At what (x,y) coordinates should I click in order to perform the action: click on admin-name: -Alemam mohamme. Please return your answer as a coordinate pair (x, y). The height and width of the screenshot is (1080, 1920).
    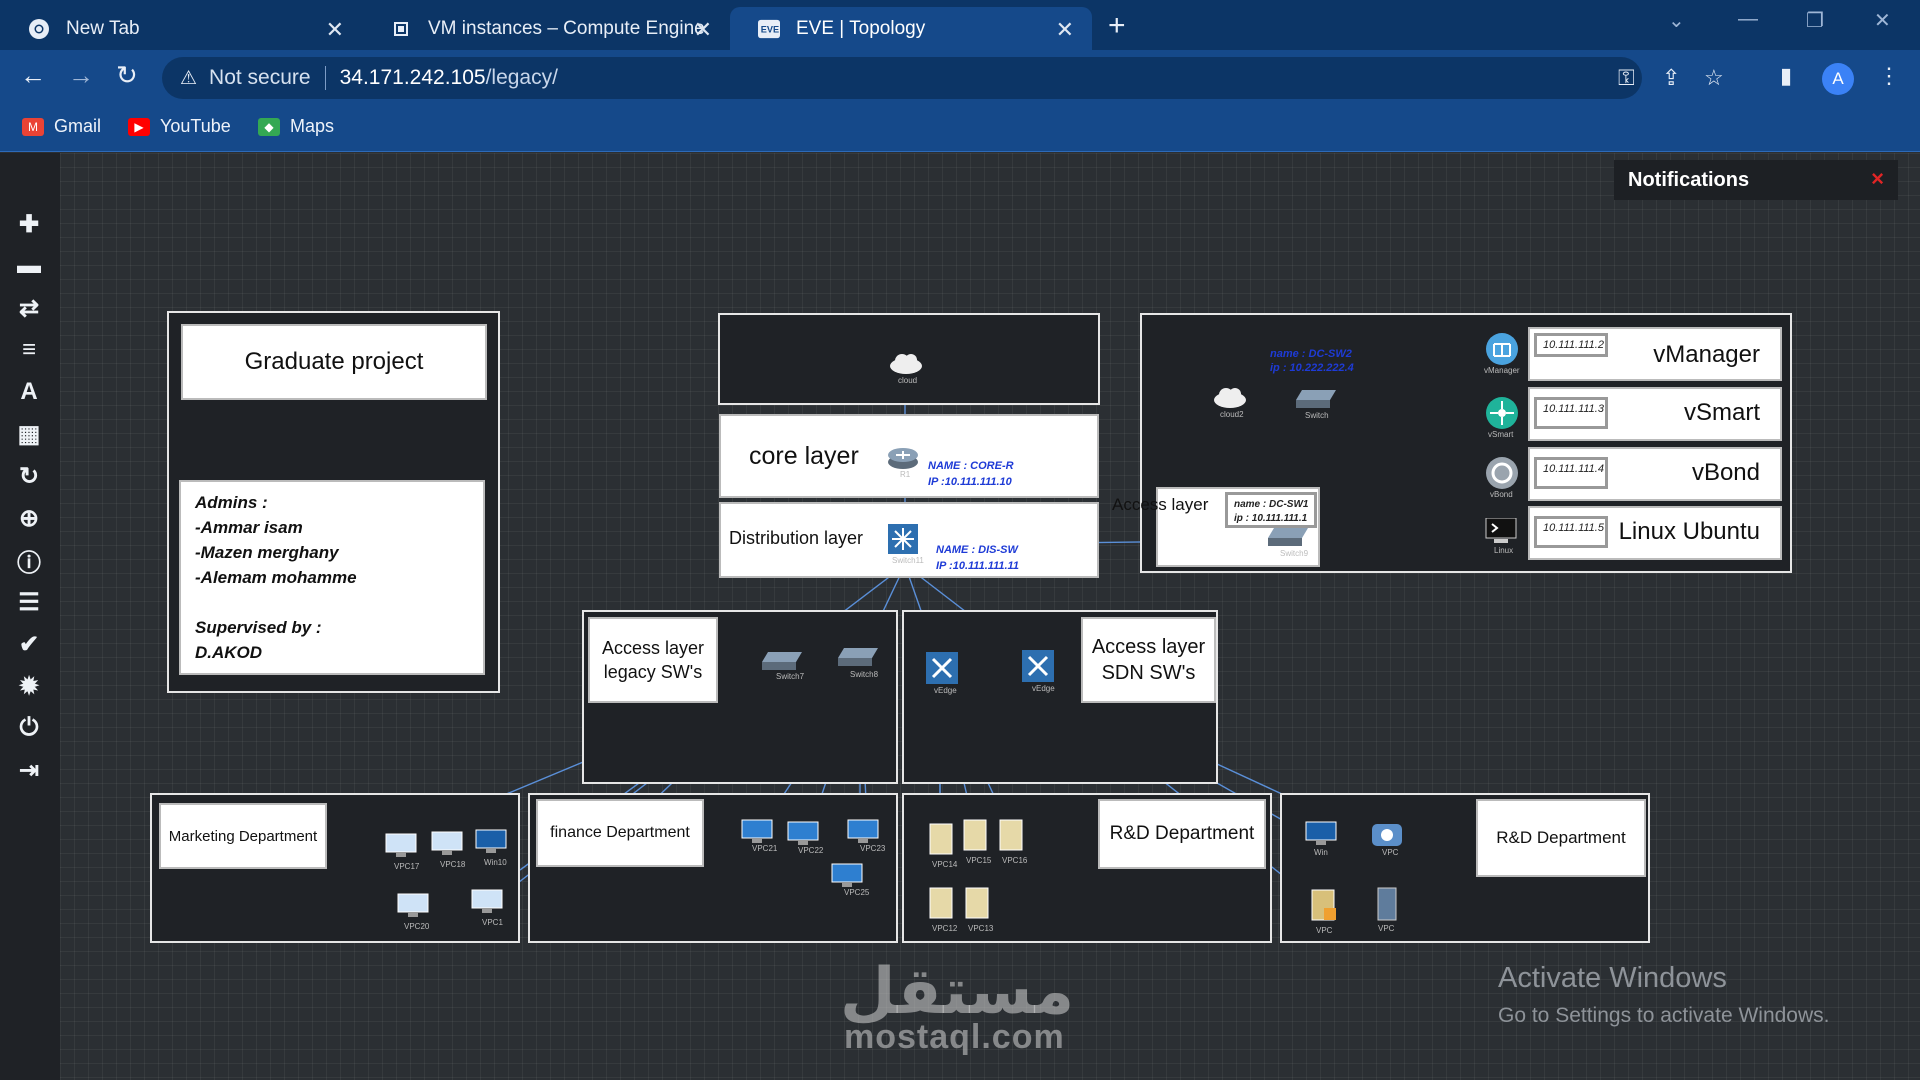
    Looking at the image, I should click on (276, 577).